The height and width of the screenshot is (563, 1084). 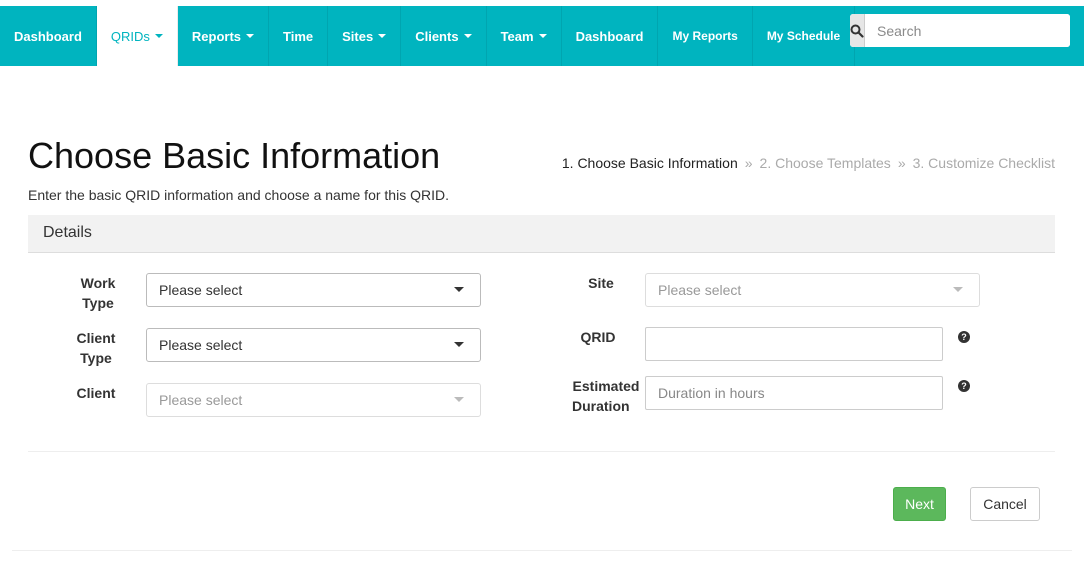 What do you see at coordinates (983, 163) in the screenshot?
I see `wizard-step-3: 3. Customize Checklist` at bounding box center [983, 163].